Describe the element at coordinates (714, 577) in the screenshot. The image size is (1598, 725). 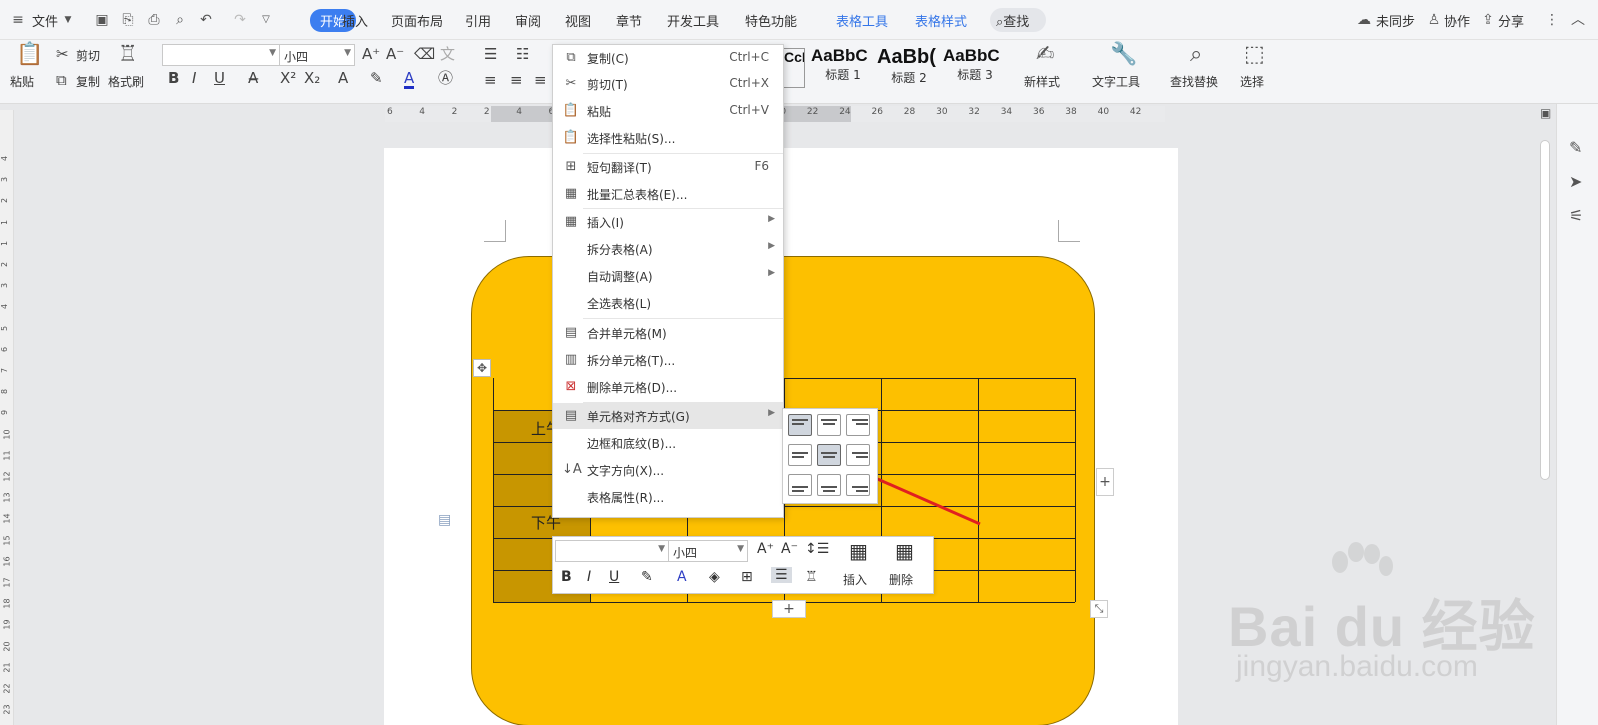
I see `fill-color-icon: ◈` at that location.